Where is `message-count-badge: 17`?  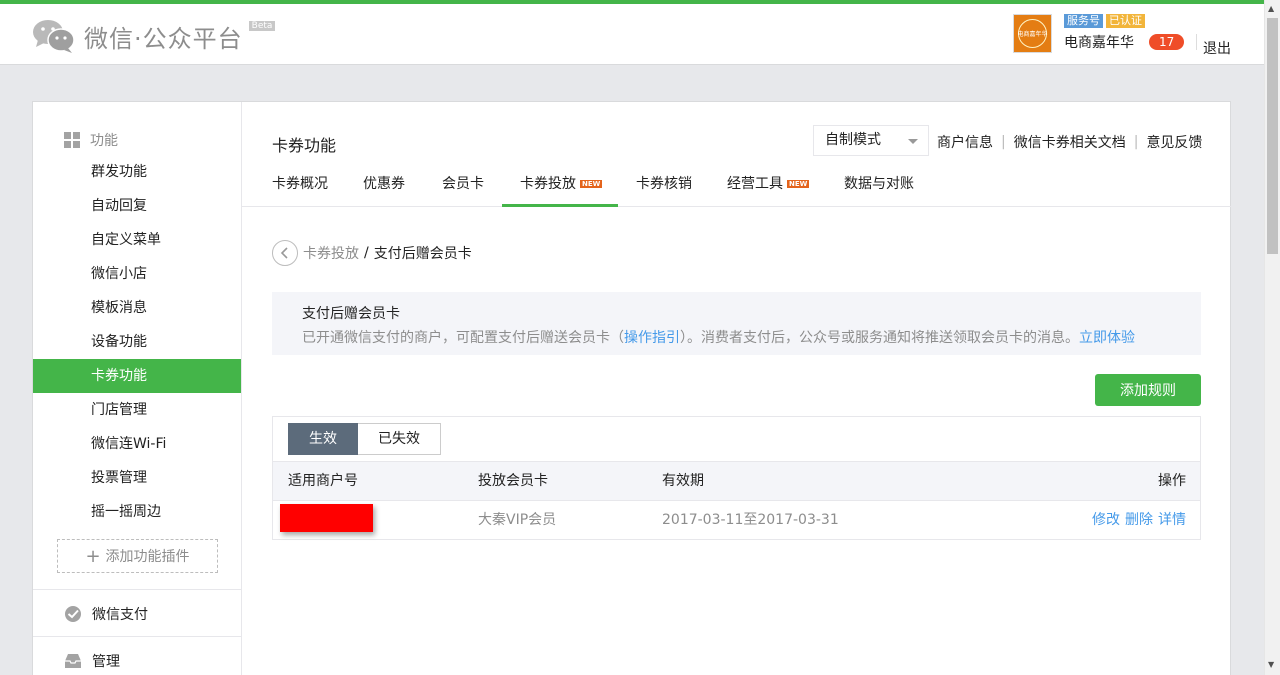 message-count-badge: 17 is located at coordinates (1167, 42).